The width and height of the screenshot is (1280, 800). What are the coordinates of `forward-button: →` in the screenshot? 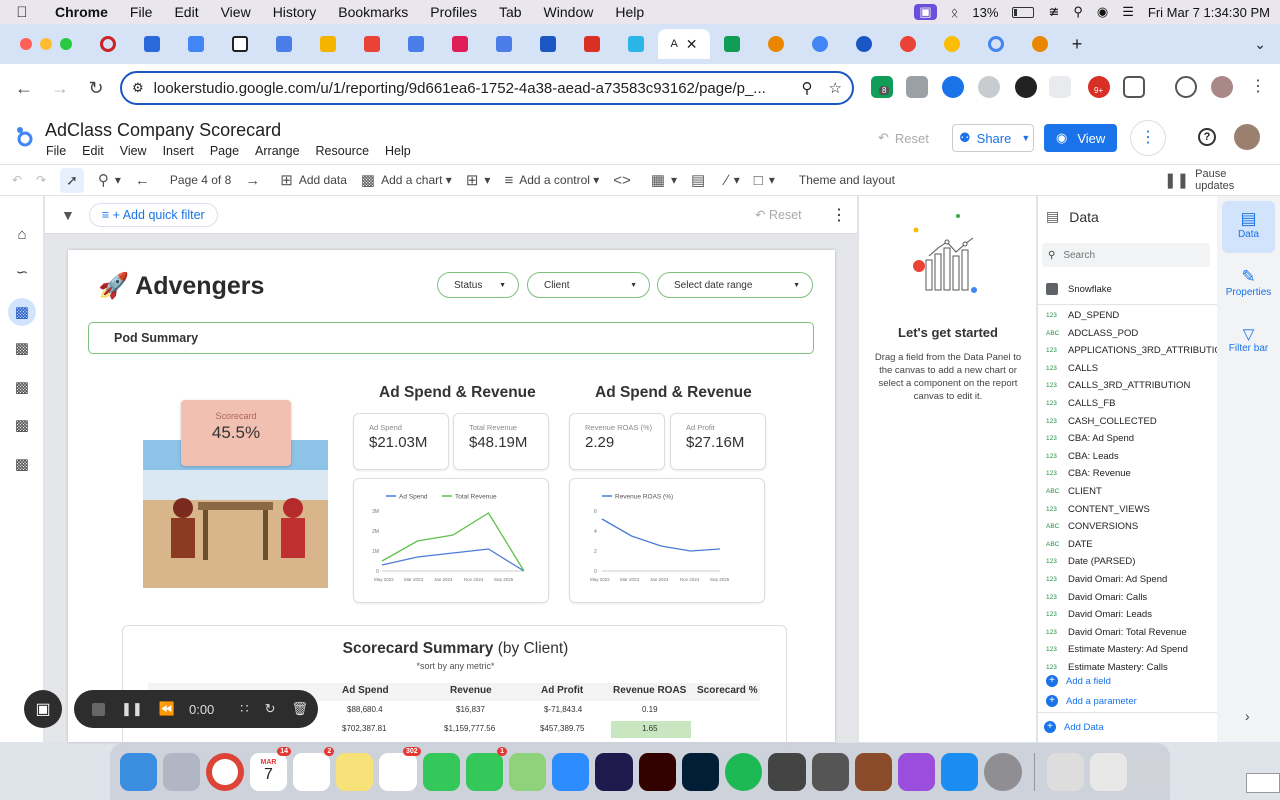 It's located at (60, 88).